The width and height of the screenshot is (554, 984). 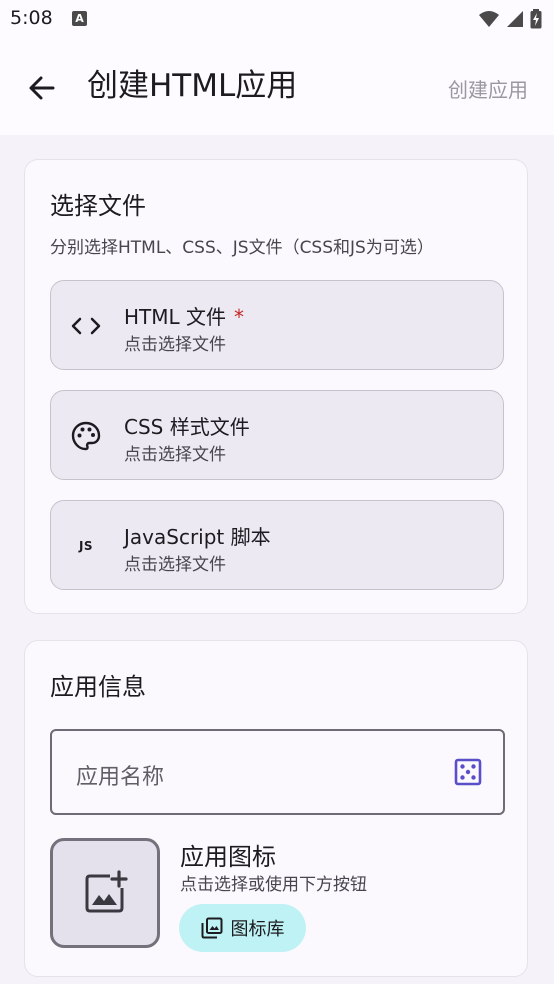 I want to click on create-app-button: 创建应用, so click(x=488, y=88).